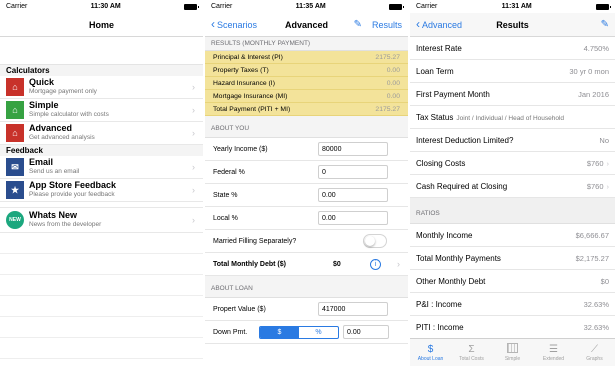 The image size is (615, 366). Describe the element at coordinates (512, 94) in the screenshot. I see `first-payment-row: First Payment Month Jan 2016` at that location.